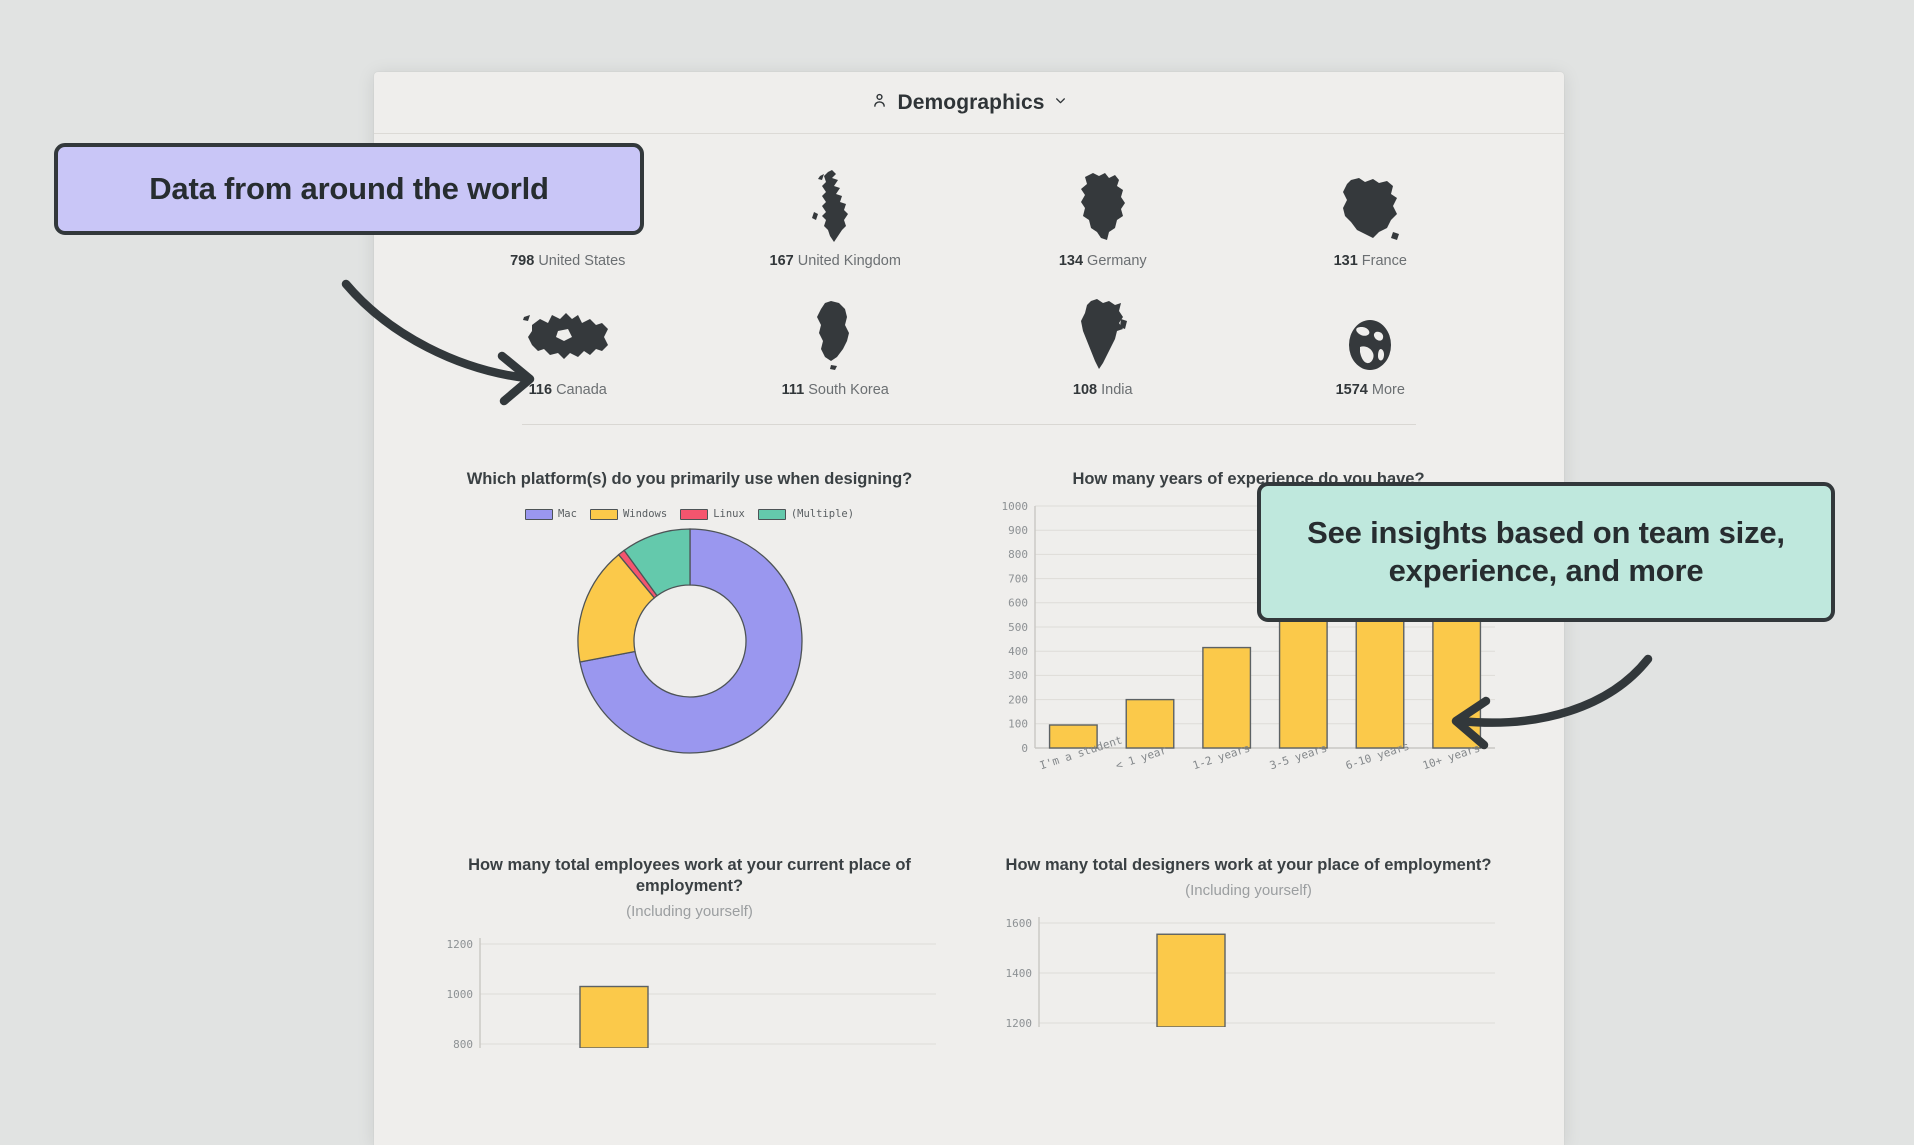  What do you see at coordinates (1018, 603) in the screenshot?
I see `y-tick-label: 600` at bounding box center [1018, 603].